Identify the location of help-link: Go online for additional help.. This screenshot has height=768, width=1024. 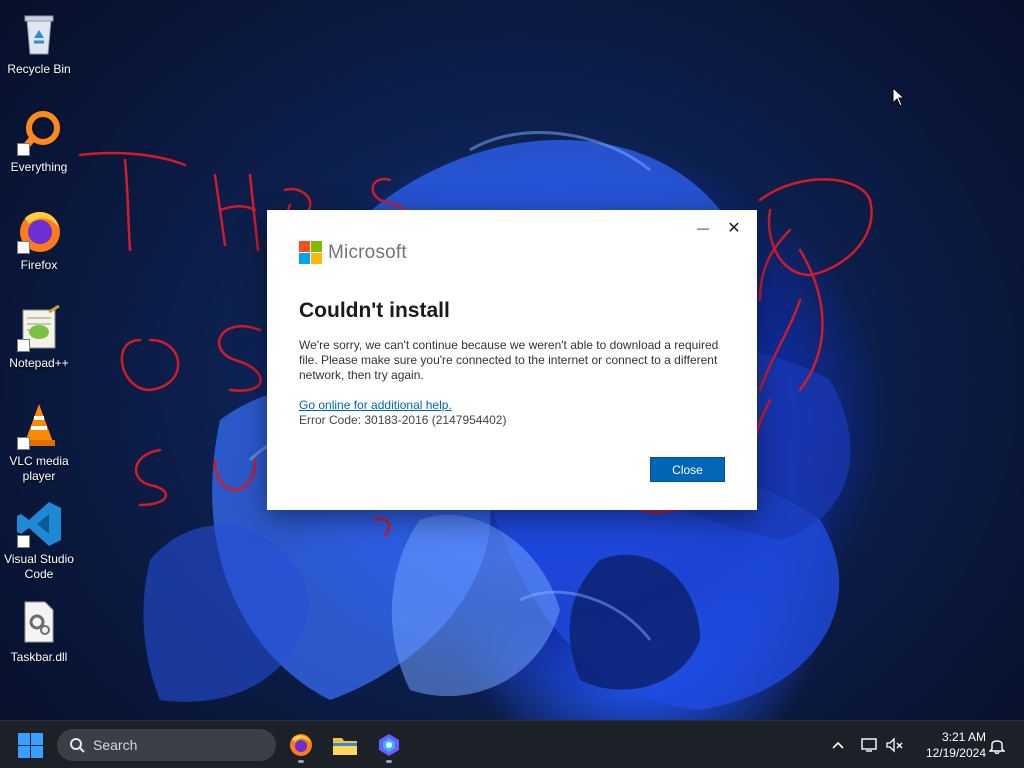
(375, 405).